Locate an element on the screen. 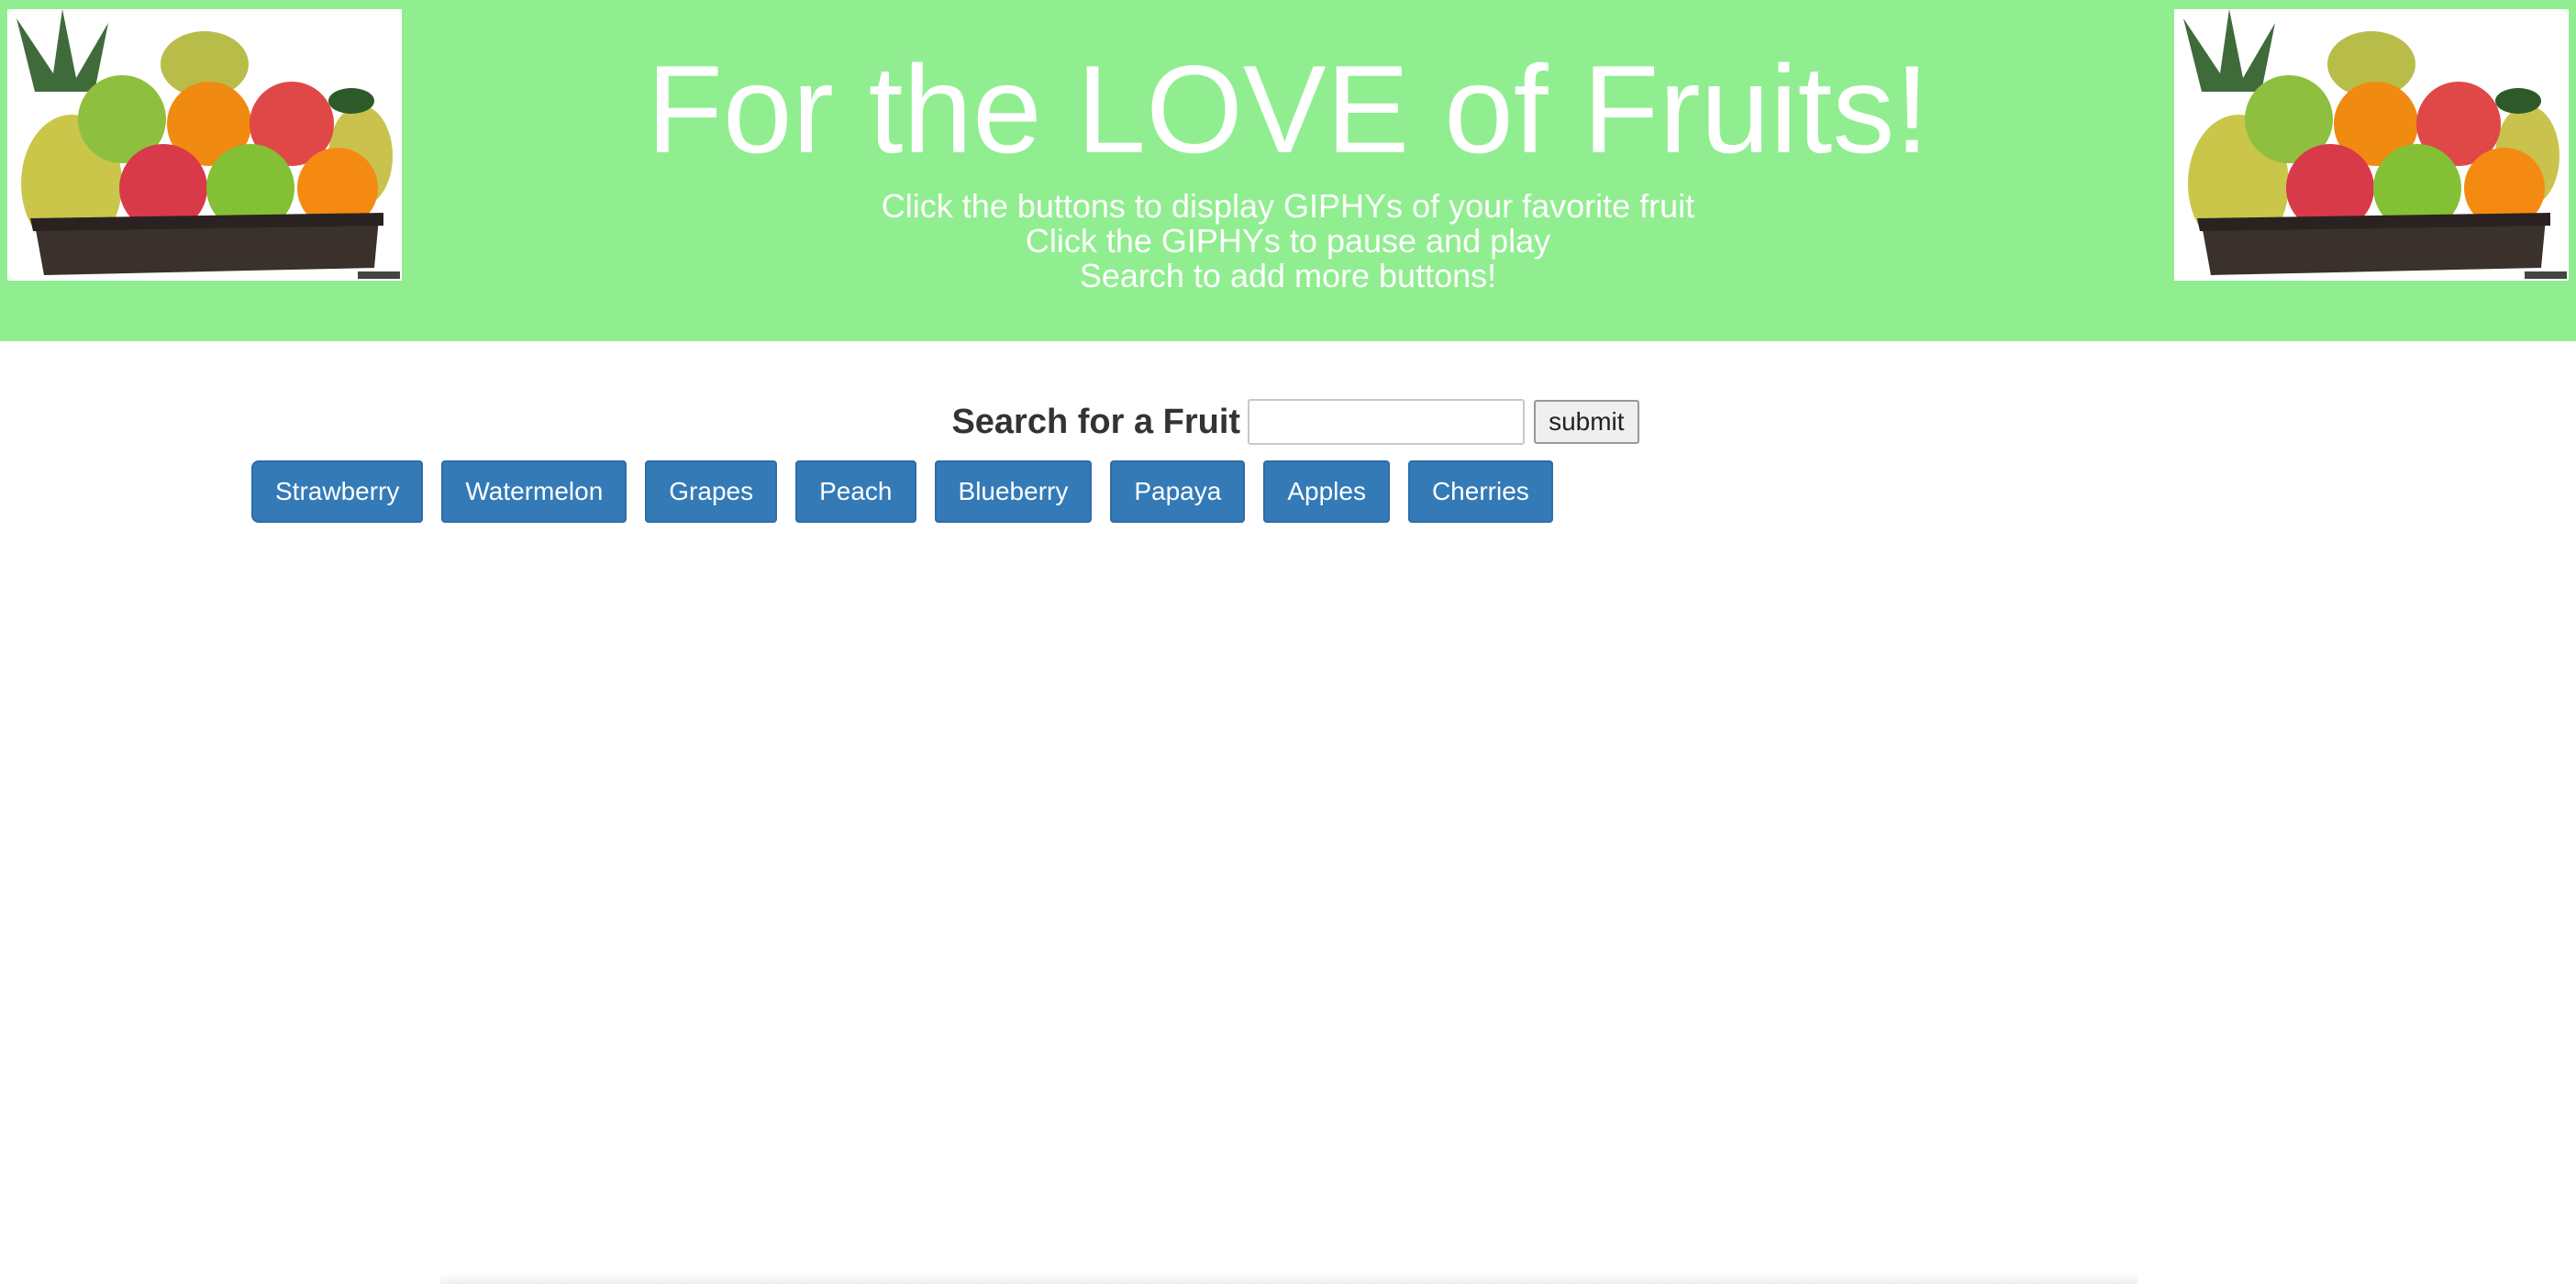 This screenshot has height=1284, width=2576. fruit-basket-illustration is located at coordinates (2371, 142).